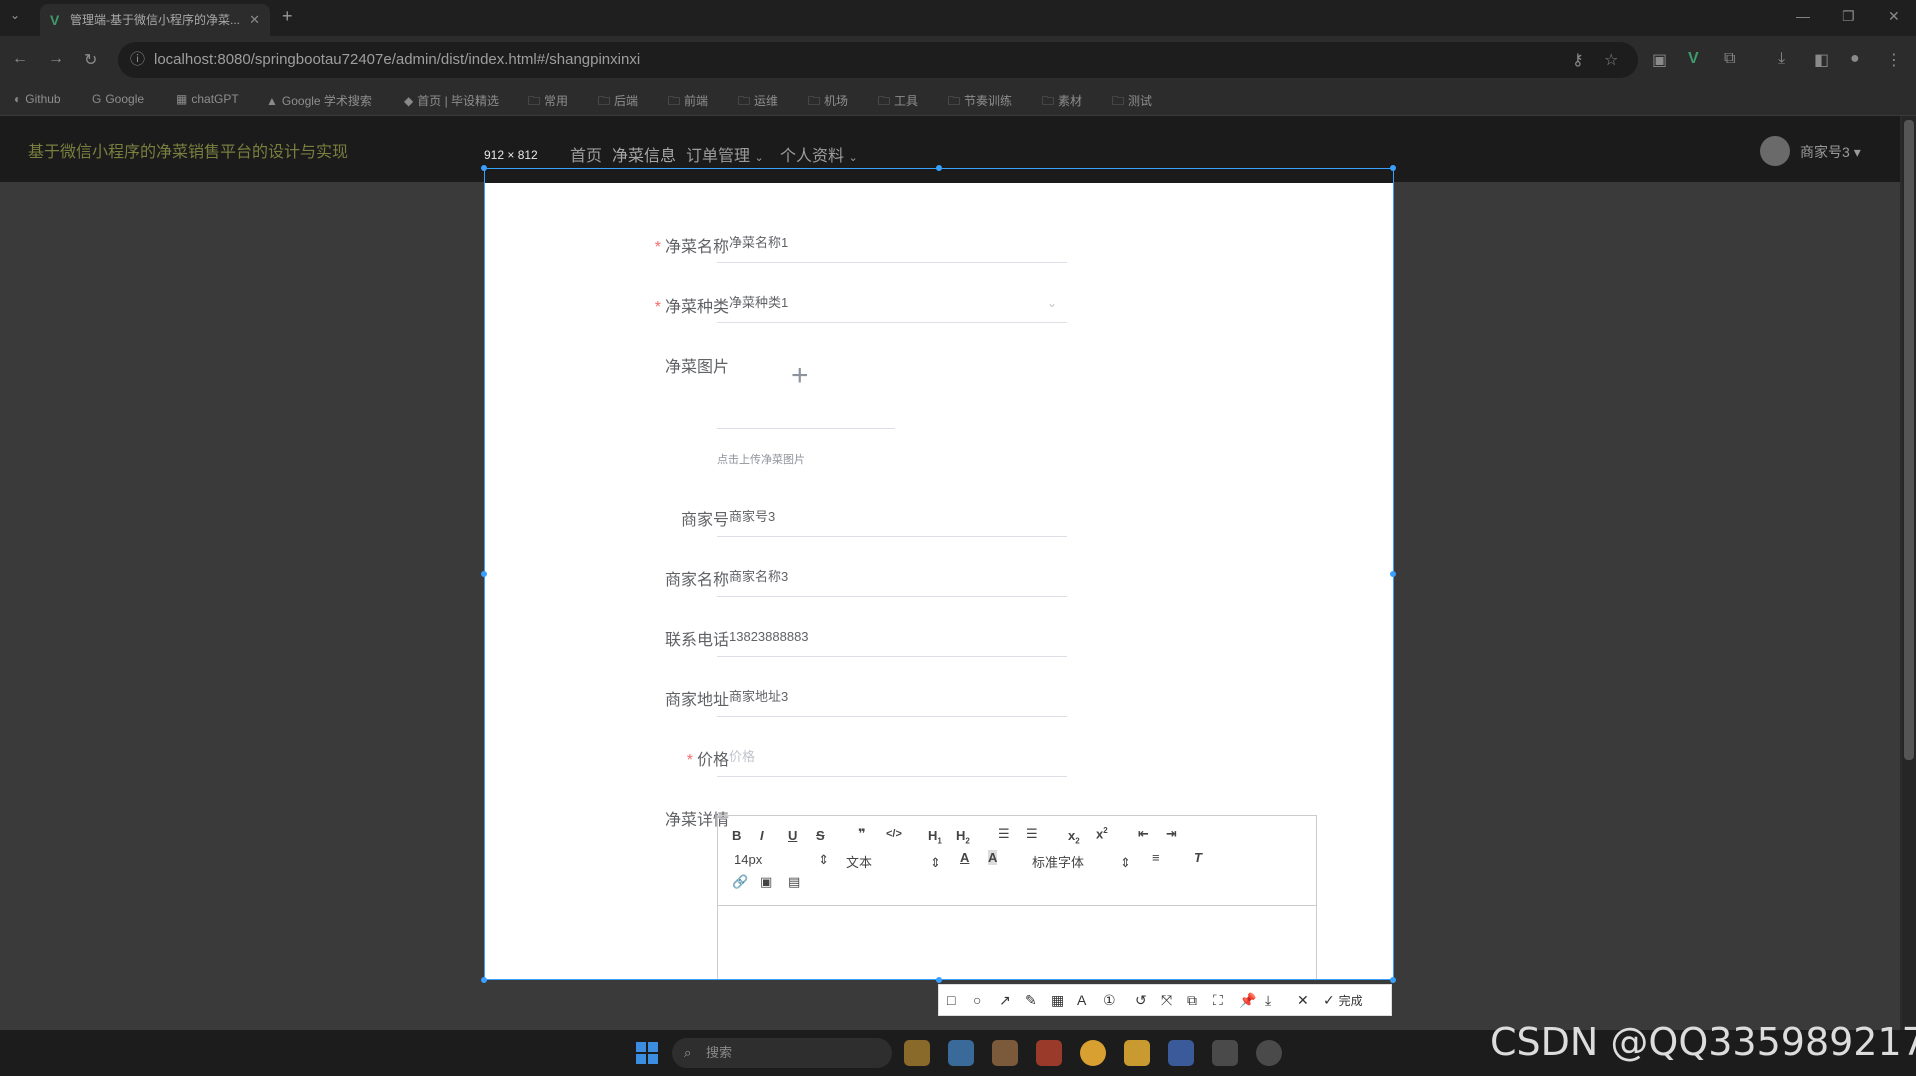  What do you see at coordinates (287, 16) in the screenshot?
I see `new-tab-button: +` at bounding box center [287, 16].